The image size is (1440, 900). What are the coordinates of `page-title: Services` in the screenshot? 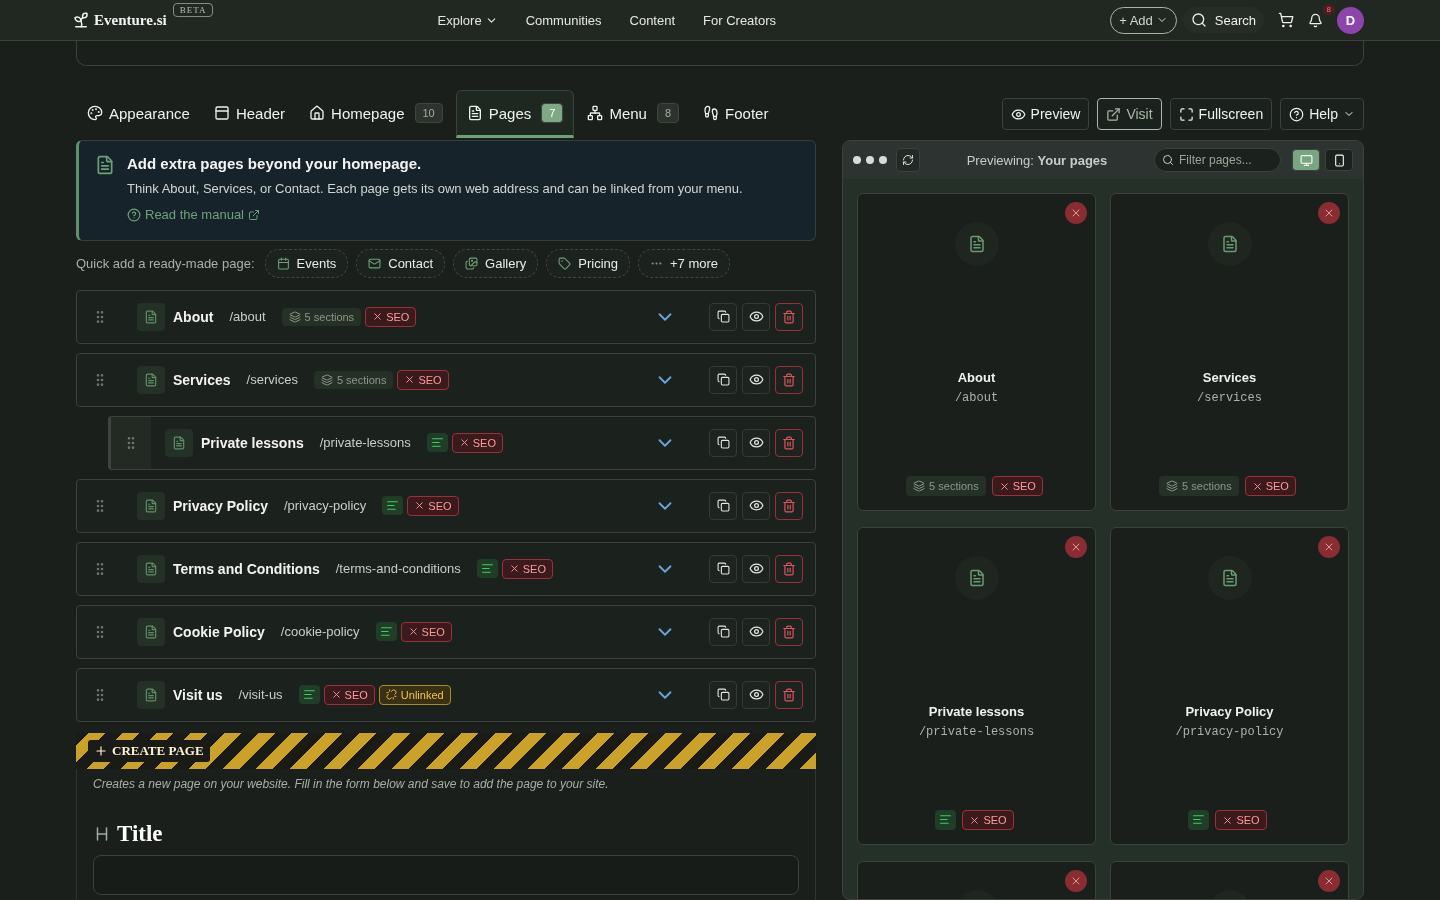 It's located at (202, 379).